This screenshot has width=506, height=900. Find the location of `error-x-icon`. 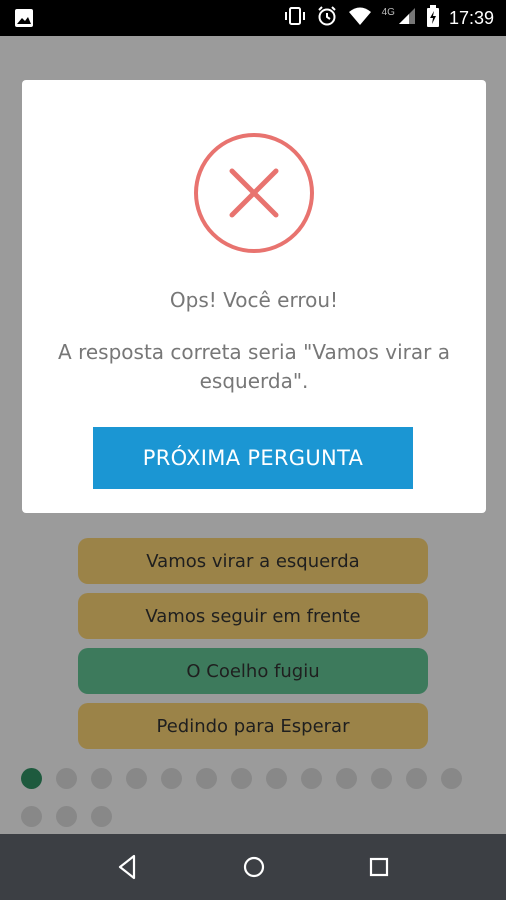

error-x-icon is located at coordinates (254, 195).